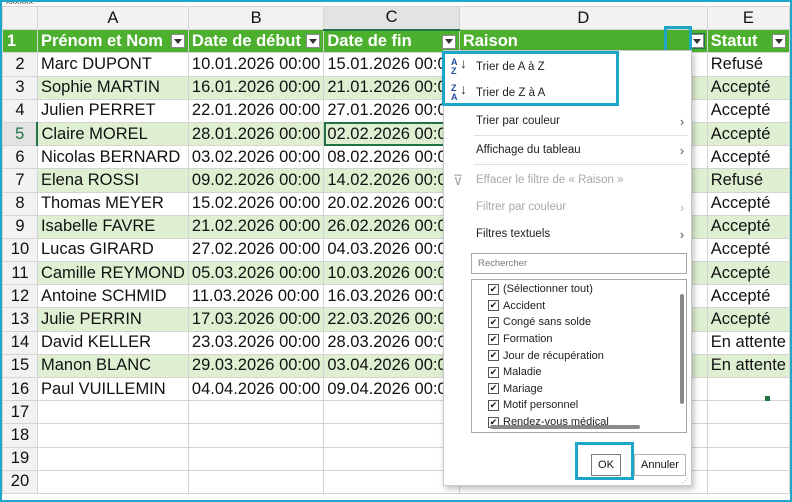 Image resolution: width=792 pixels, height=502 pixels. I want to click on table-cell: 15.02.2026 00:00, so click(256, 203).